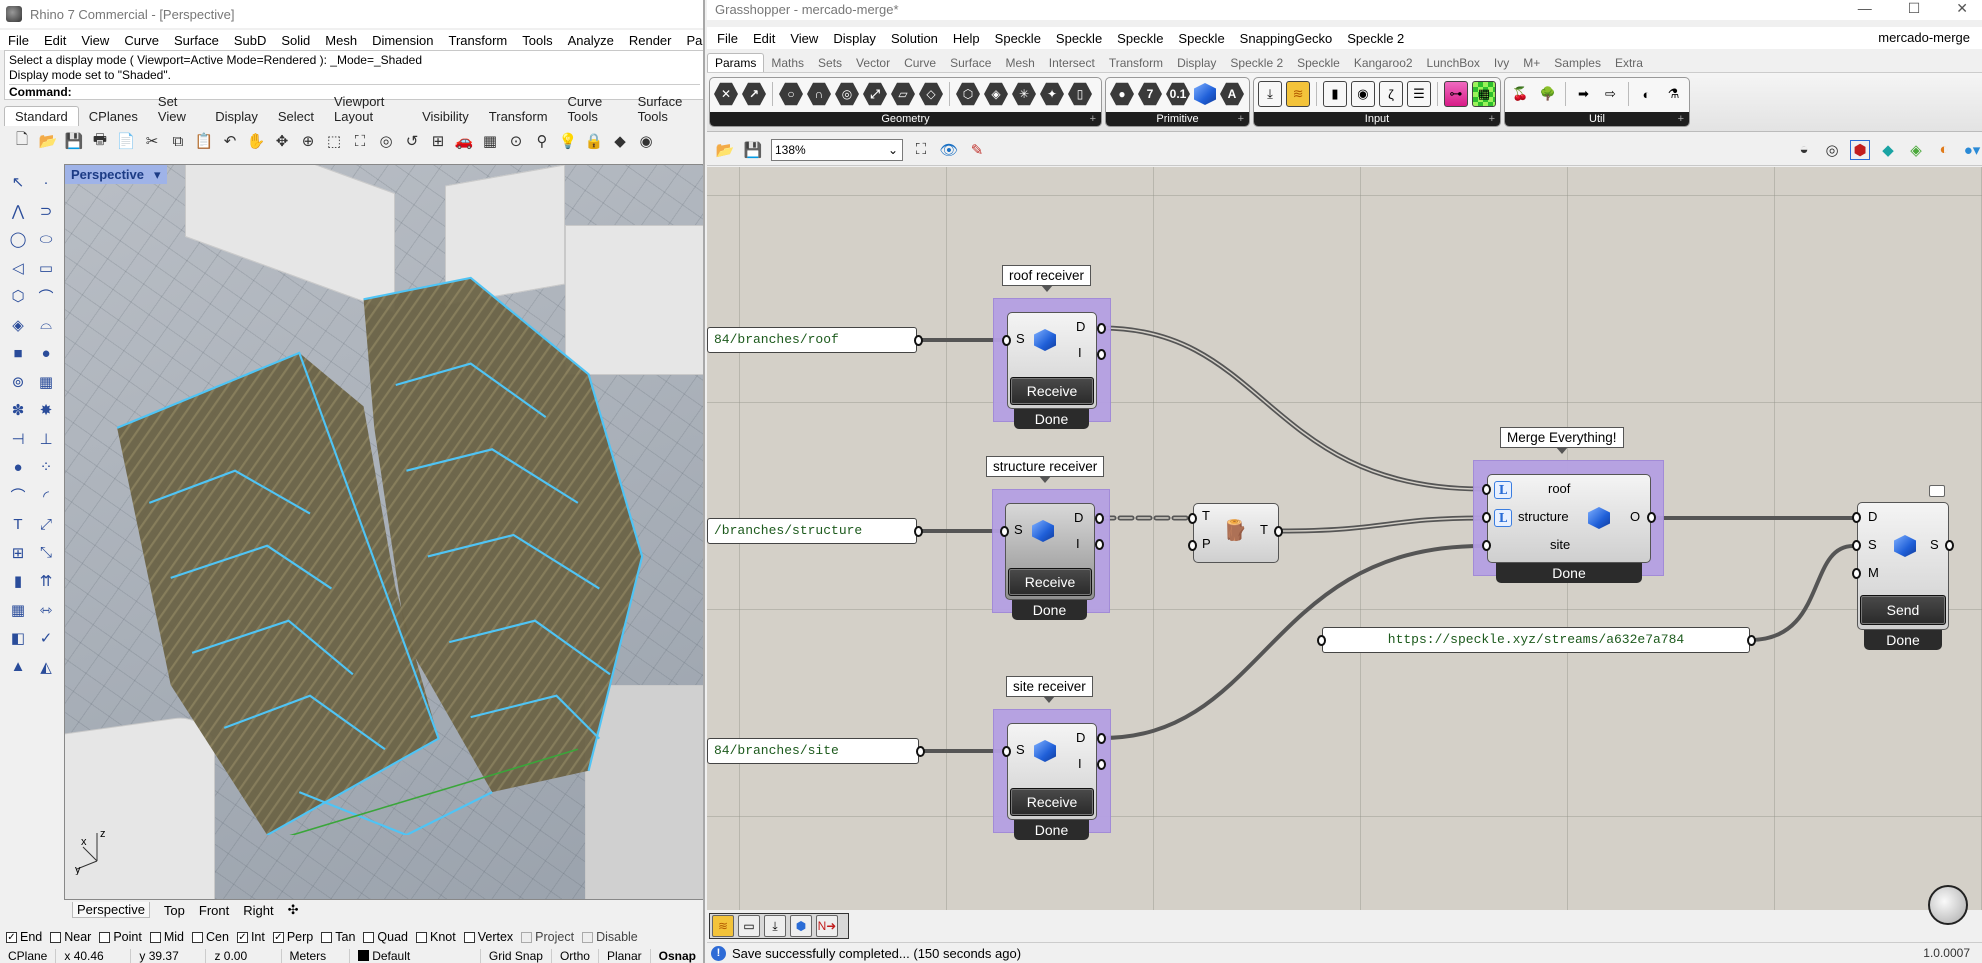 The height and width of the screenshot is (963, 1982). What do you see at coordinates (819, 94) in the screenshot?
I see `param-arc-icon: ∩` at bounding box center [819, 94].